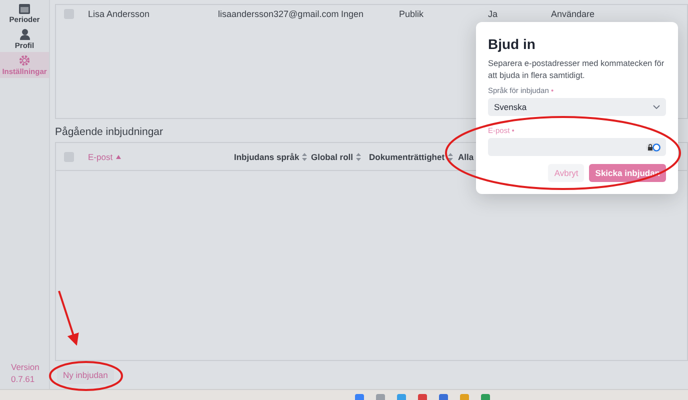  What do you see at coordinates (577, 107) in the screenshot?
I see `language-select: Svenska` at bounding box center [577, 107].